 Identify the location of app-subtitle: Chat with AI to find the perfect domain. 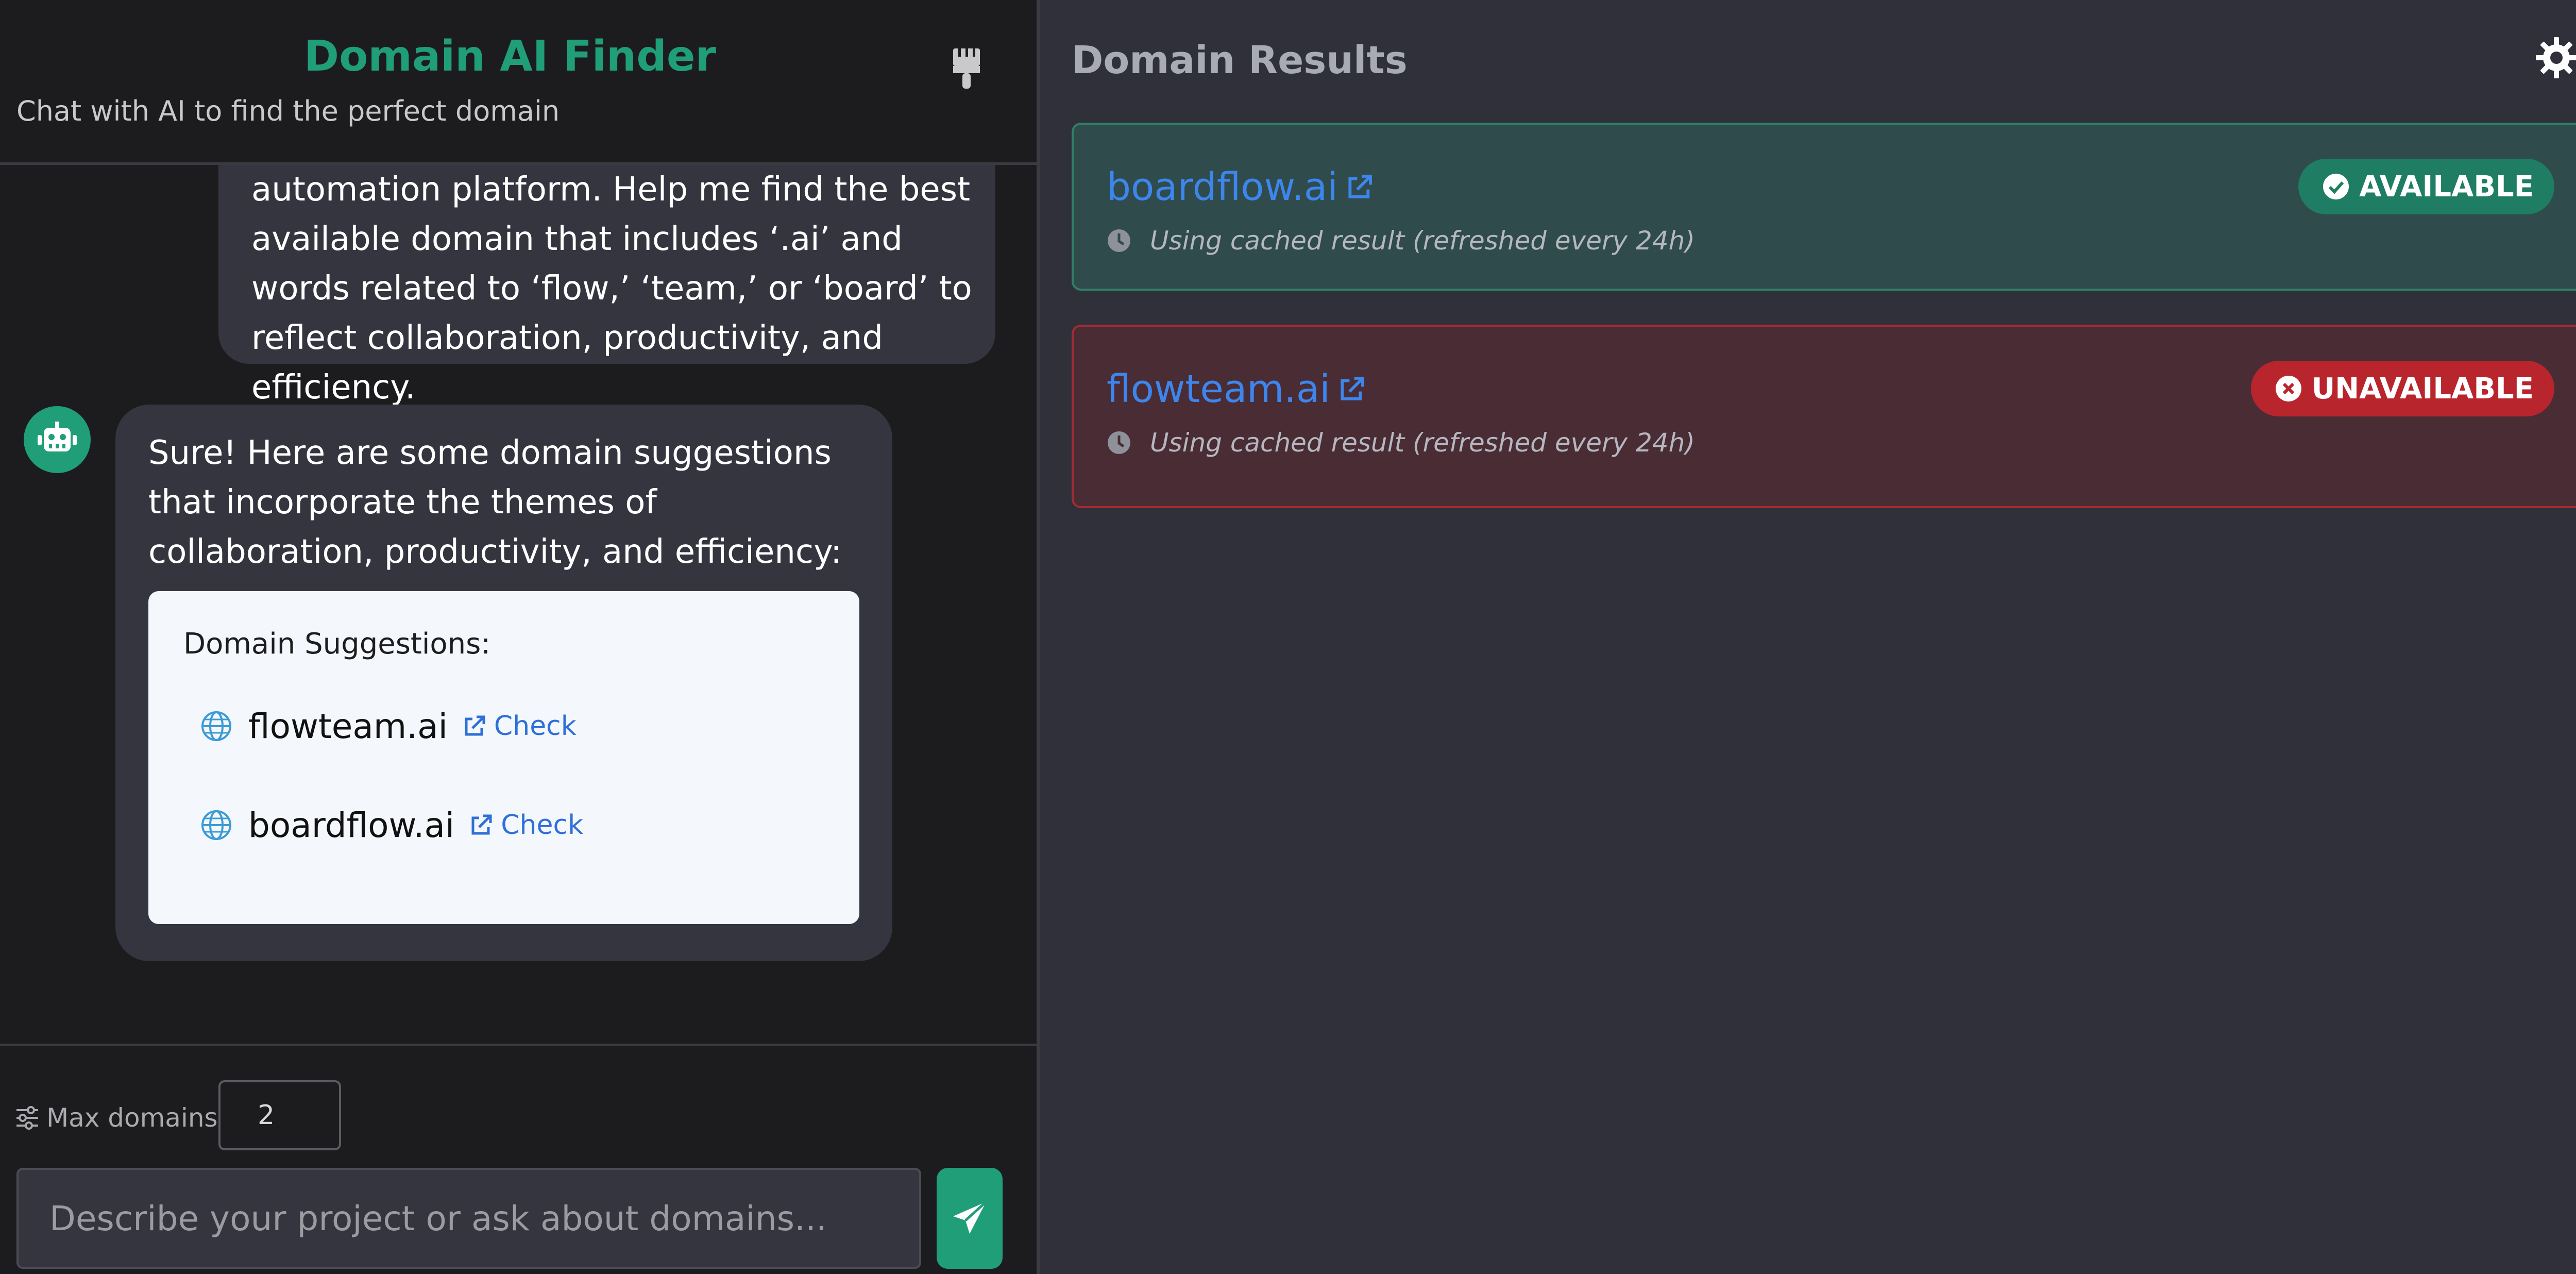
(288, 111).